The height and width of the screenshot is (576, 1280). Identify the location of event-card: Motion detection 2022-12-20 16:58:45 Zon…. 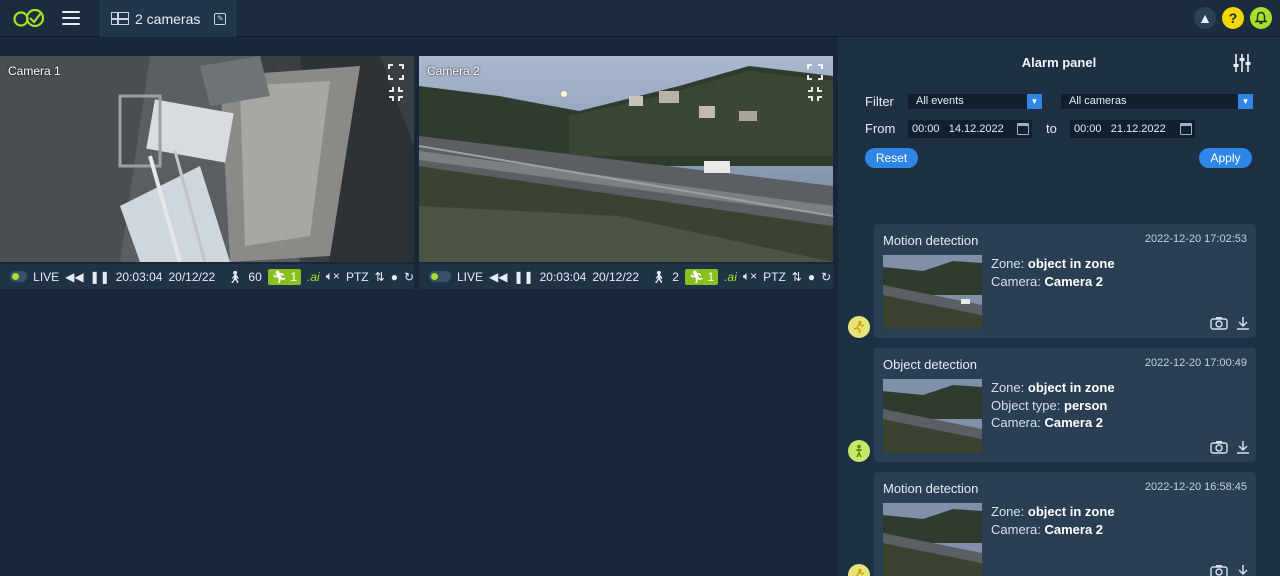
(1065, 524).